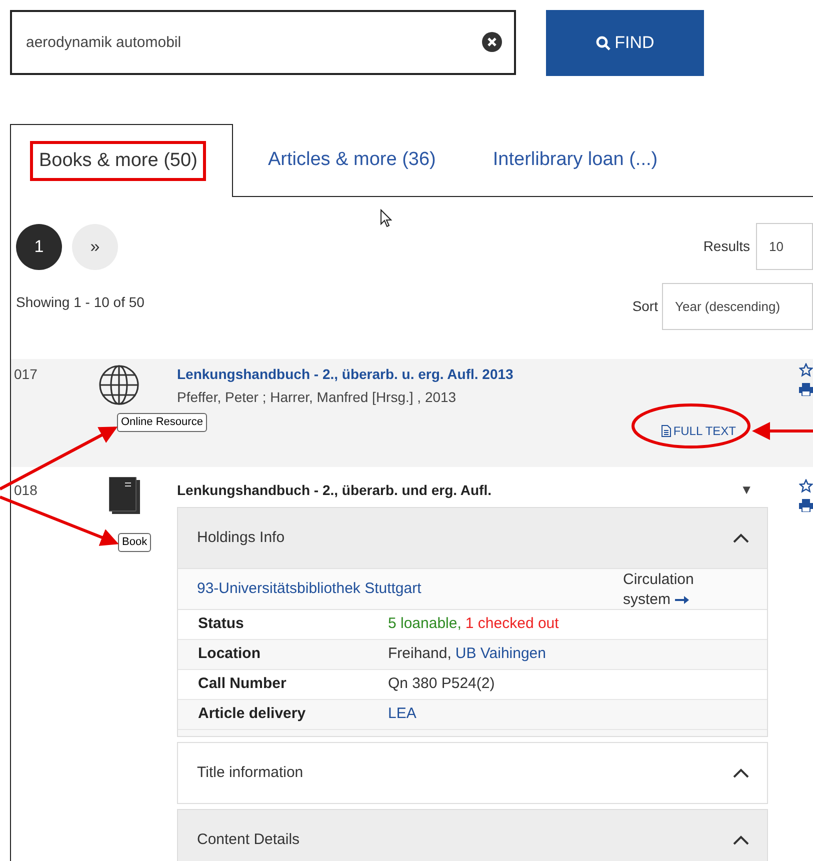 The image size is (813, 861). Describe the element at coordinates (25, 374) in the screenshot. I see `result-number: 017` at that location.